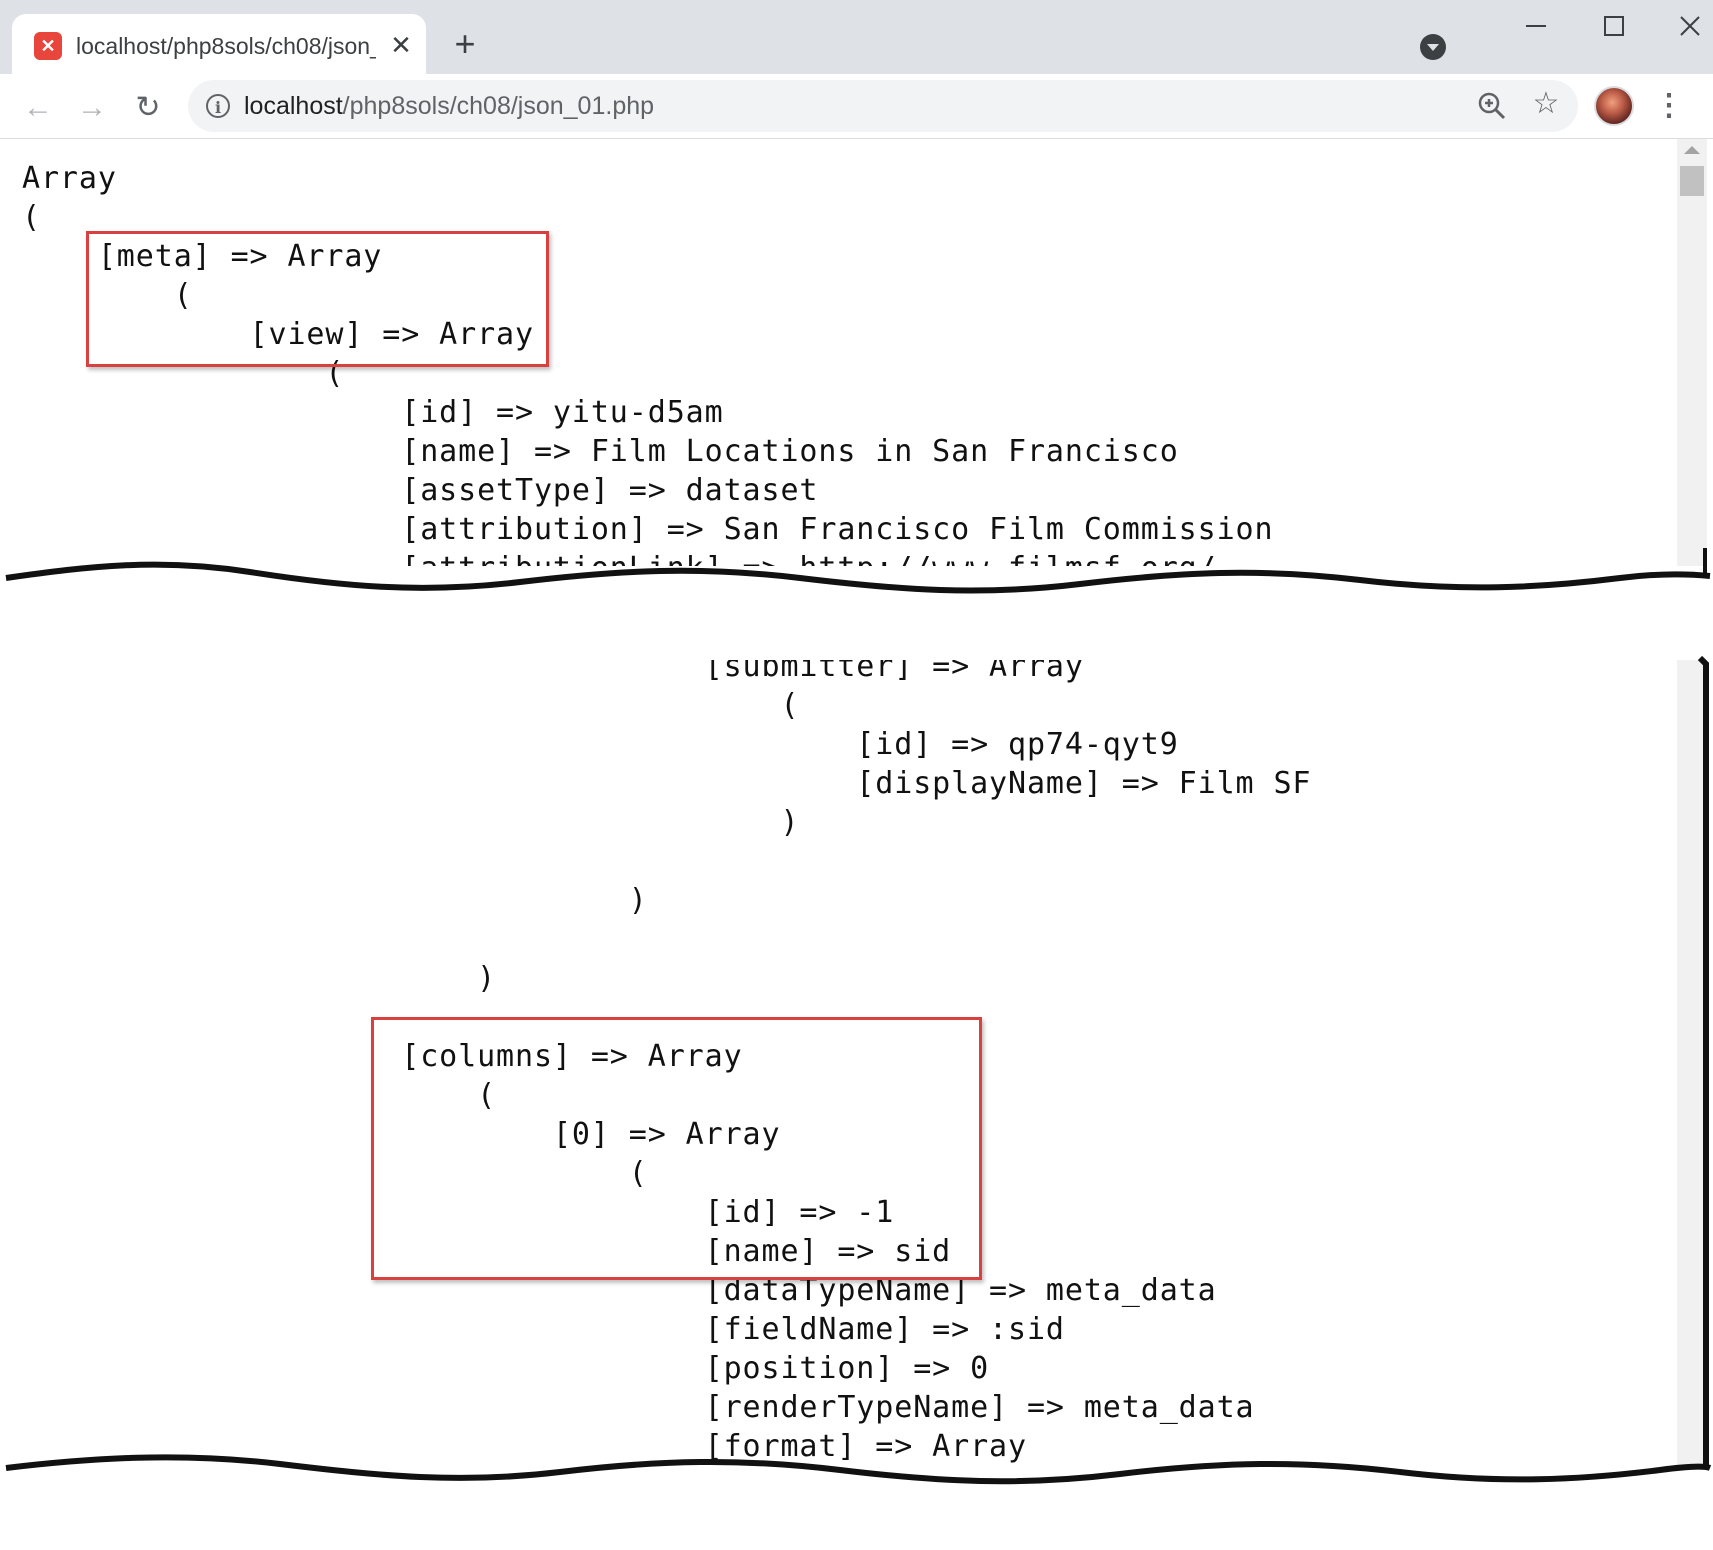 The image size is (1713, 1550). What do you see at coordinates (465, 44) in the screenshot?
I see `new-tab-button: +` at bounding box center [465, 44].